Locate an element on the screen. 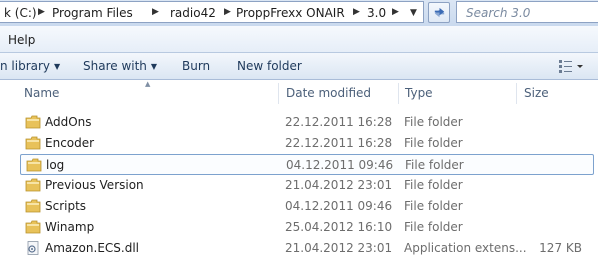  column-headers: ▲ Name Date modified Type Size is located at coordinates (299, 93).